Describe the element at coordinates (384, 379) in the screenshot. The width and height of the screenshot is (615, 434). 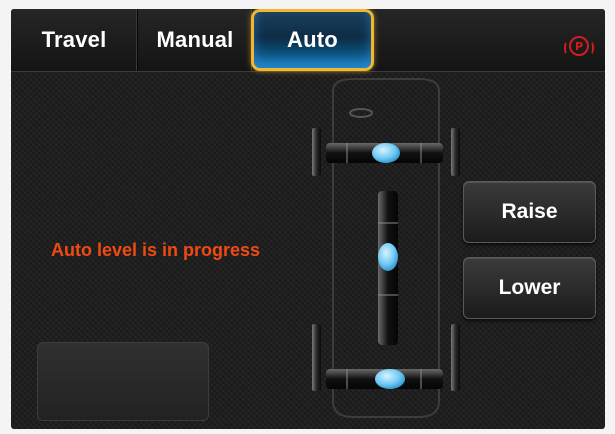
I see `rear-axle-jack` at that location.